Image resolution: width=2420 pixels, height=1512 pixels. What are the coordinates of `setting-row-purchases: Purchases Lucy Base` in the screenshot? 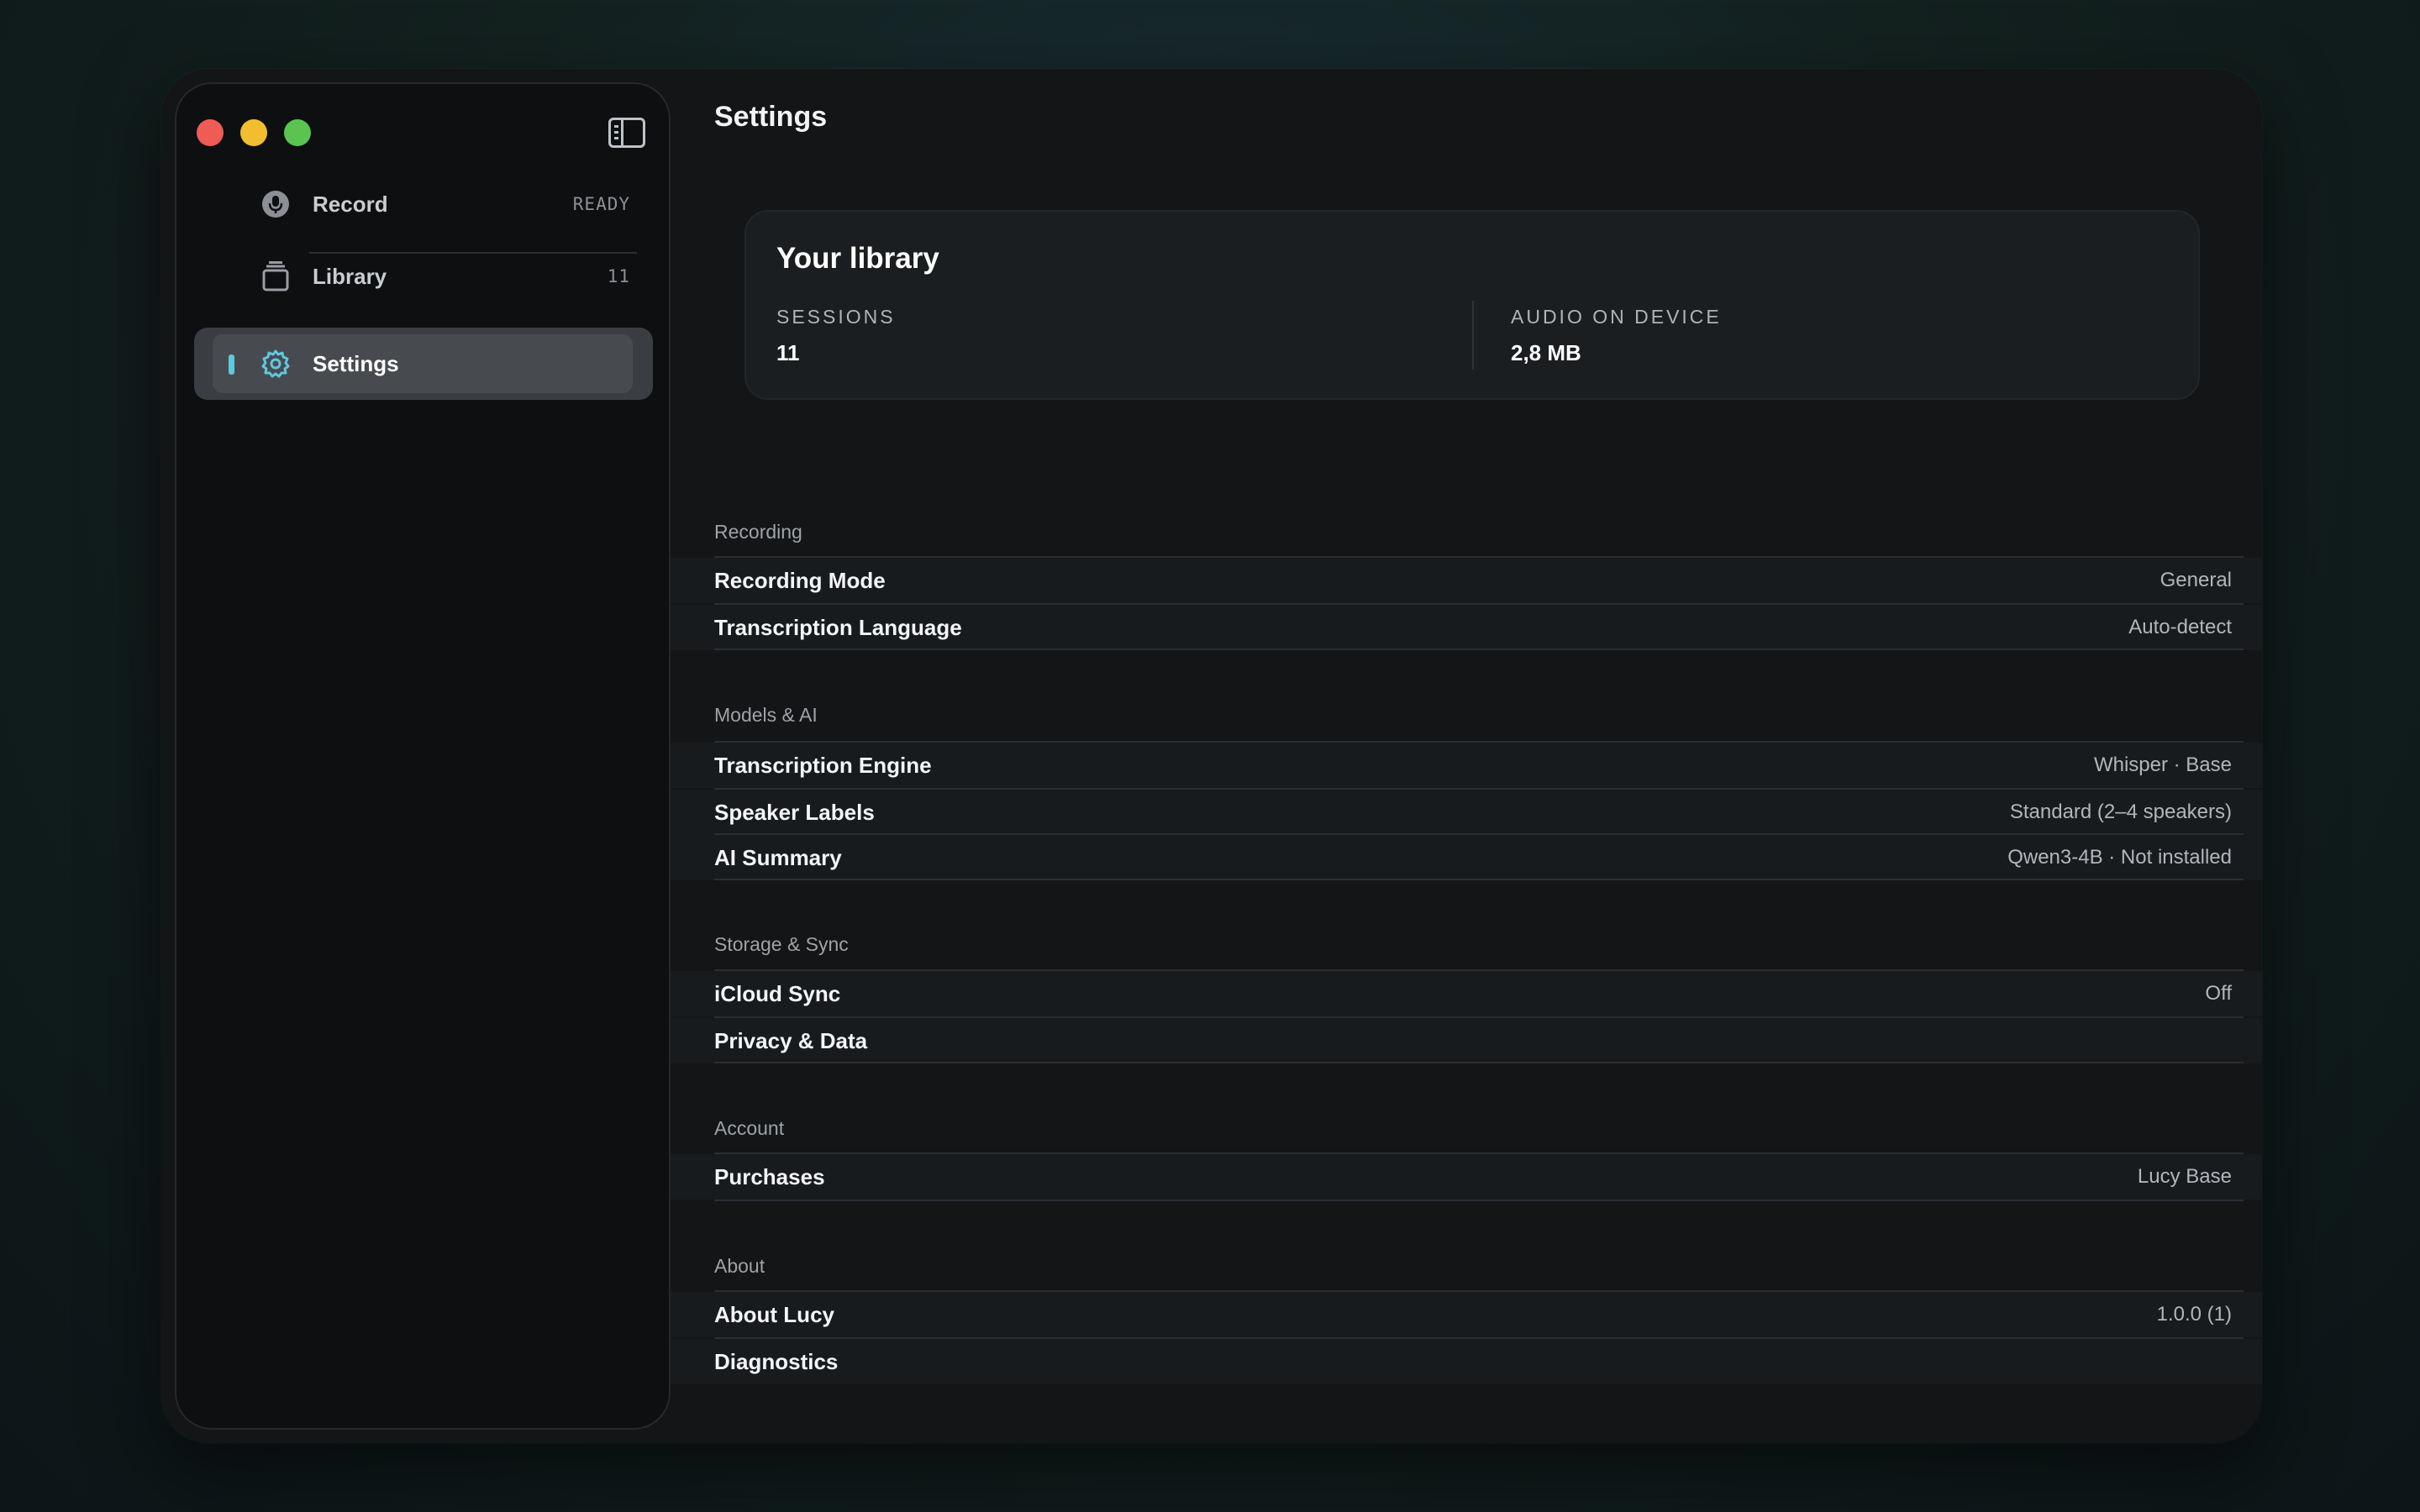 It's located at (1467, 1177).